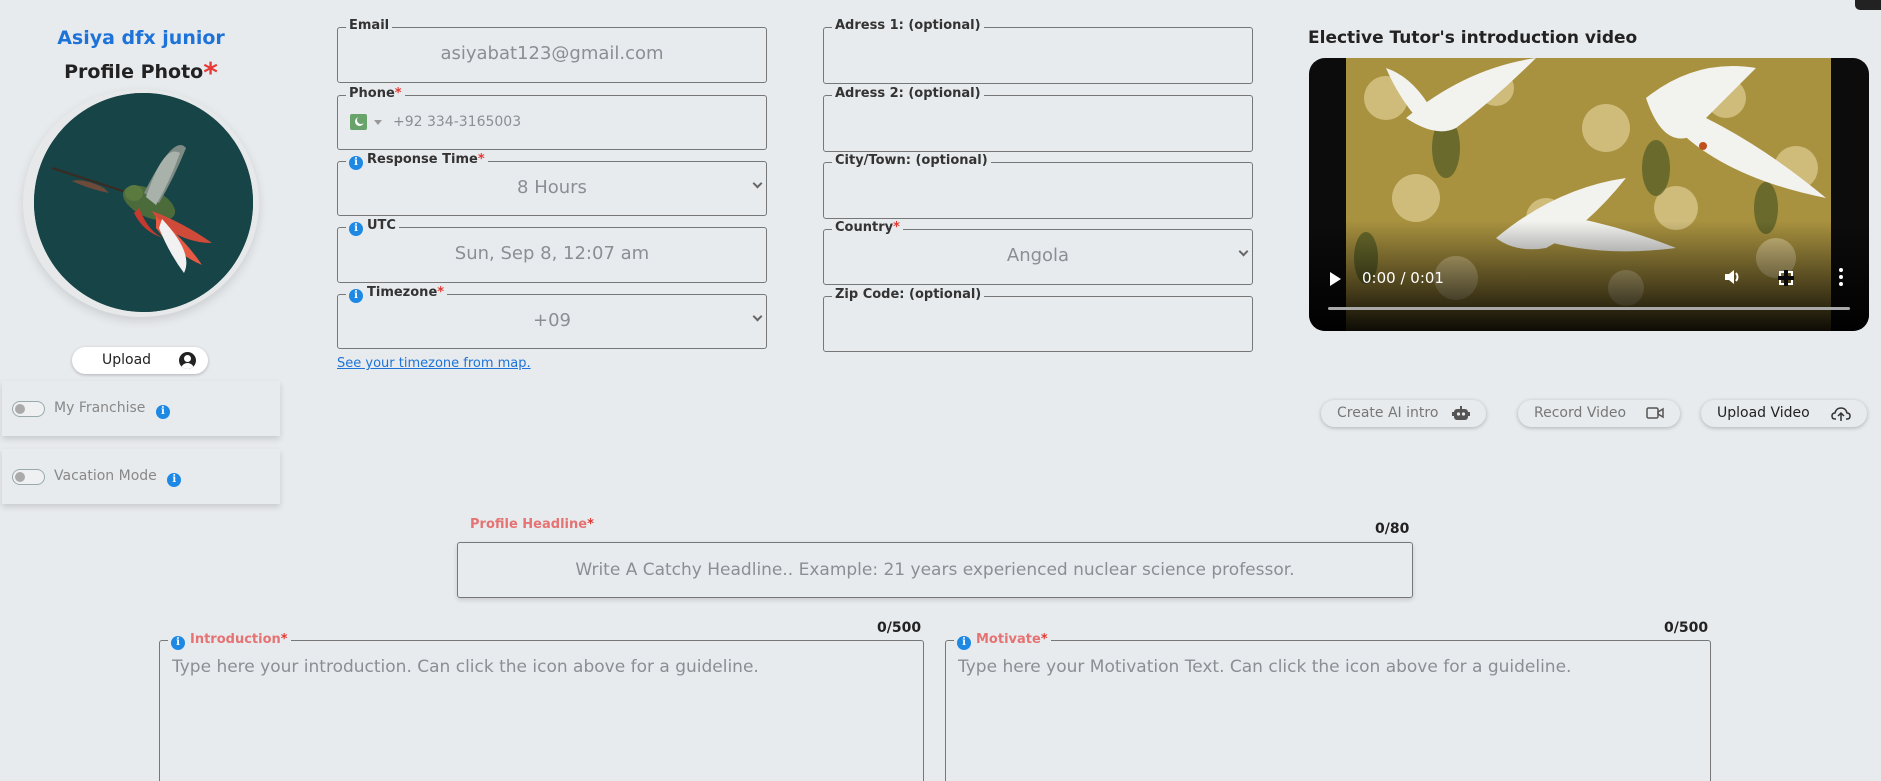 The width and height of the screenshot is (1881, 781). What do you see at coordinates (457, 122) in the screenshot?
I see `phone-value: +92 334-3165003` at bounding box center [457, 122].